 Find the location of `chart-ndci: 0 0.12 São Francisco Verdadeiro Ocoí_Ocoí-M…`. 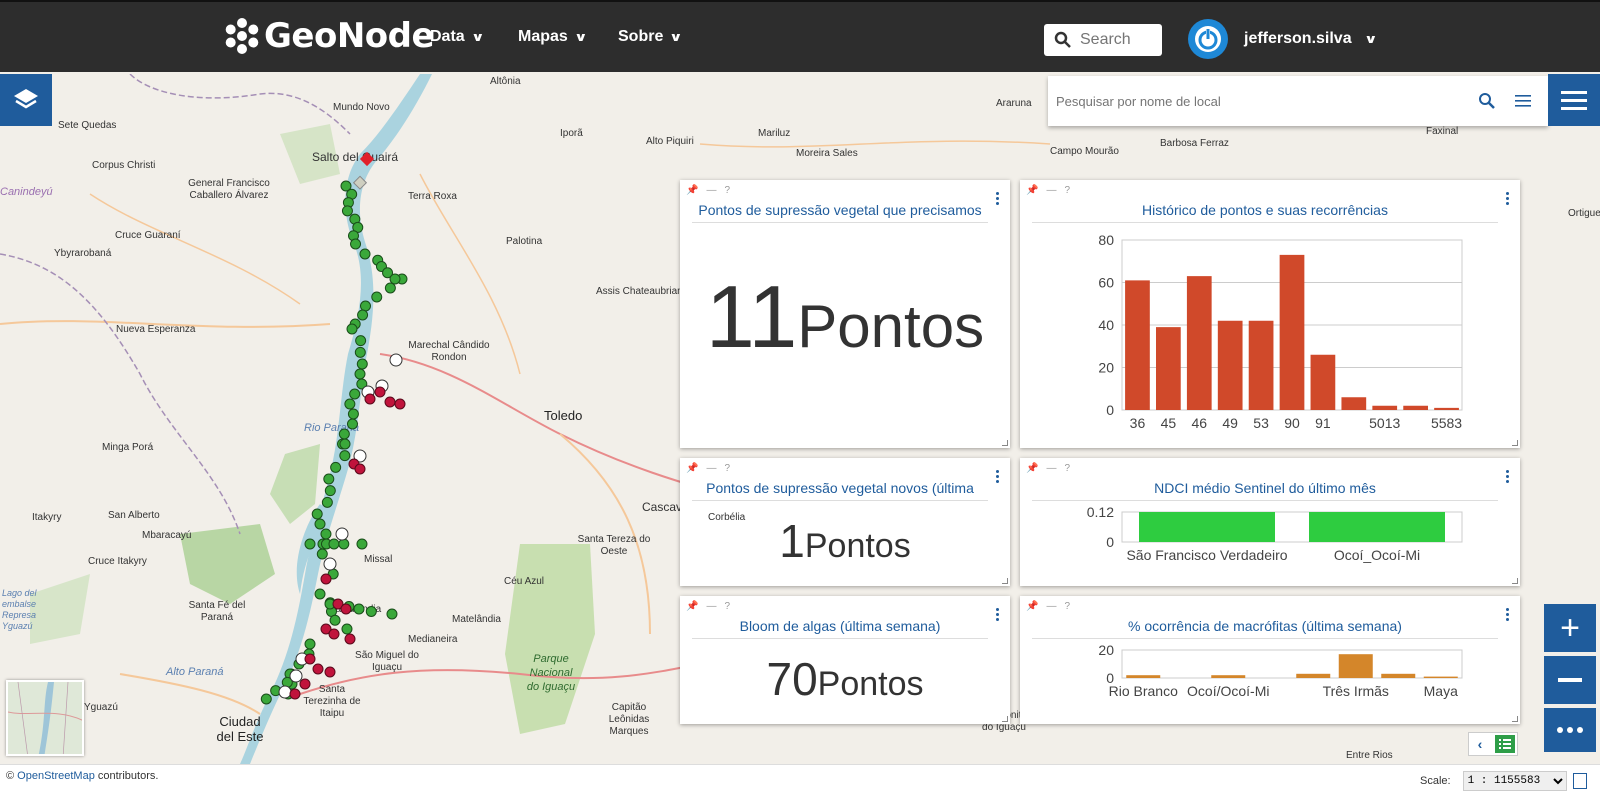

chart-ndci: 0 0.12 São Francisco Verdadeiro Ocoí_Ocoí-M… is located at coordinates (1270, 522).